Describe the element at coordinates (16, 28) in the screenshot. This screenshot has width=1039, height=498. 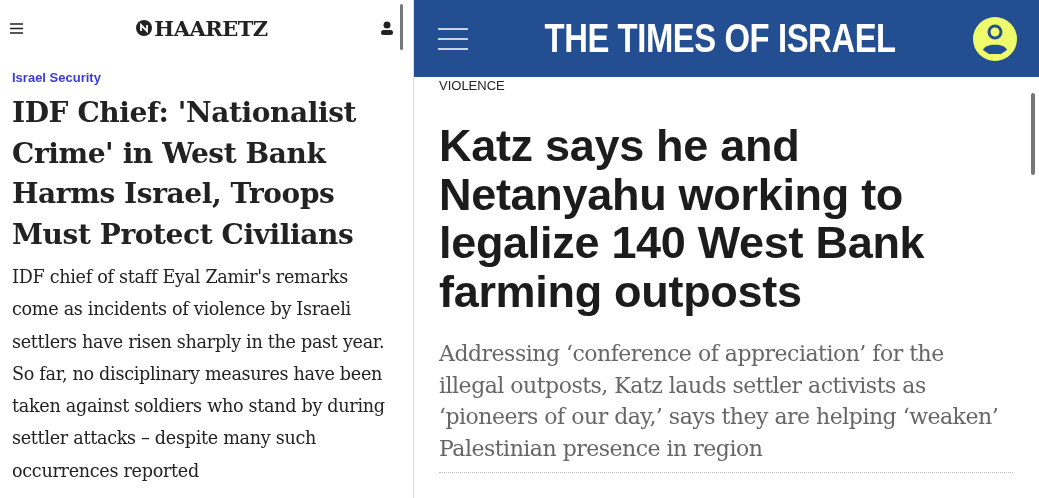
I see `menu-icon` at that location.